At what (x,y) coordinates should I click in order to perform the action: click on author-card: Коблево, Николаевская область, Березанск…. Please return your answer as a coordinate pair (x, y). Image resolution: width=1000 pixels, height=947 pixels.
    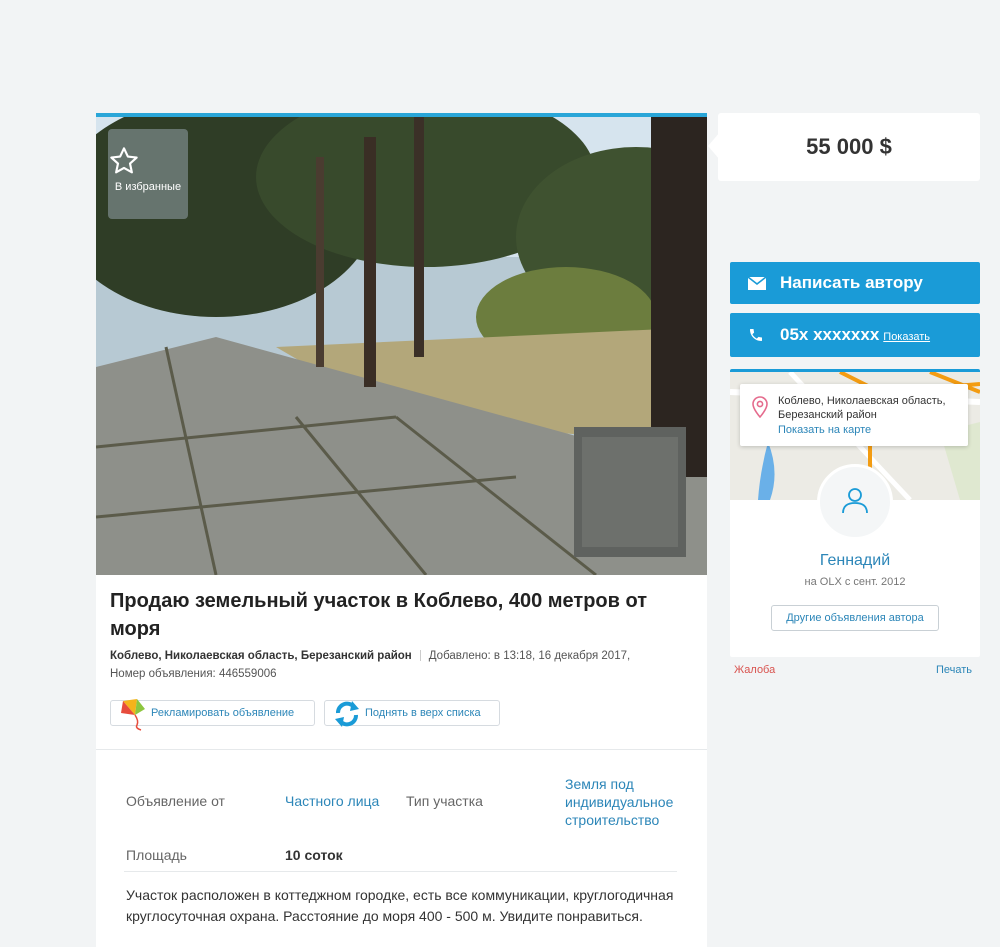
    Looking at the image, I should click on (855, 513).